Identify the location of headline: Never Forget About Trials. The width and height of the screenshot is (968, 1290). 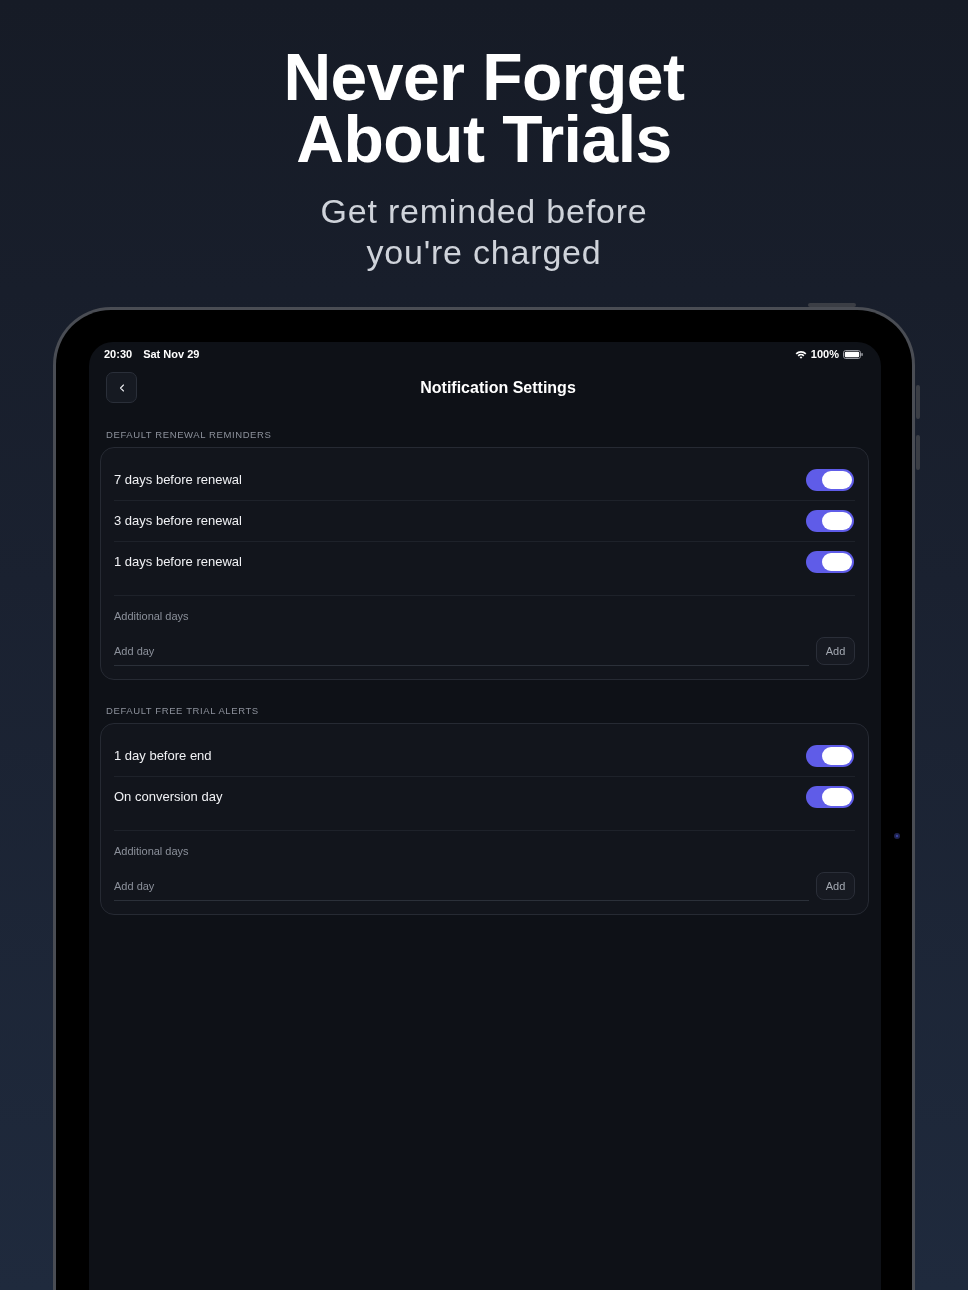
(484, 108).